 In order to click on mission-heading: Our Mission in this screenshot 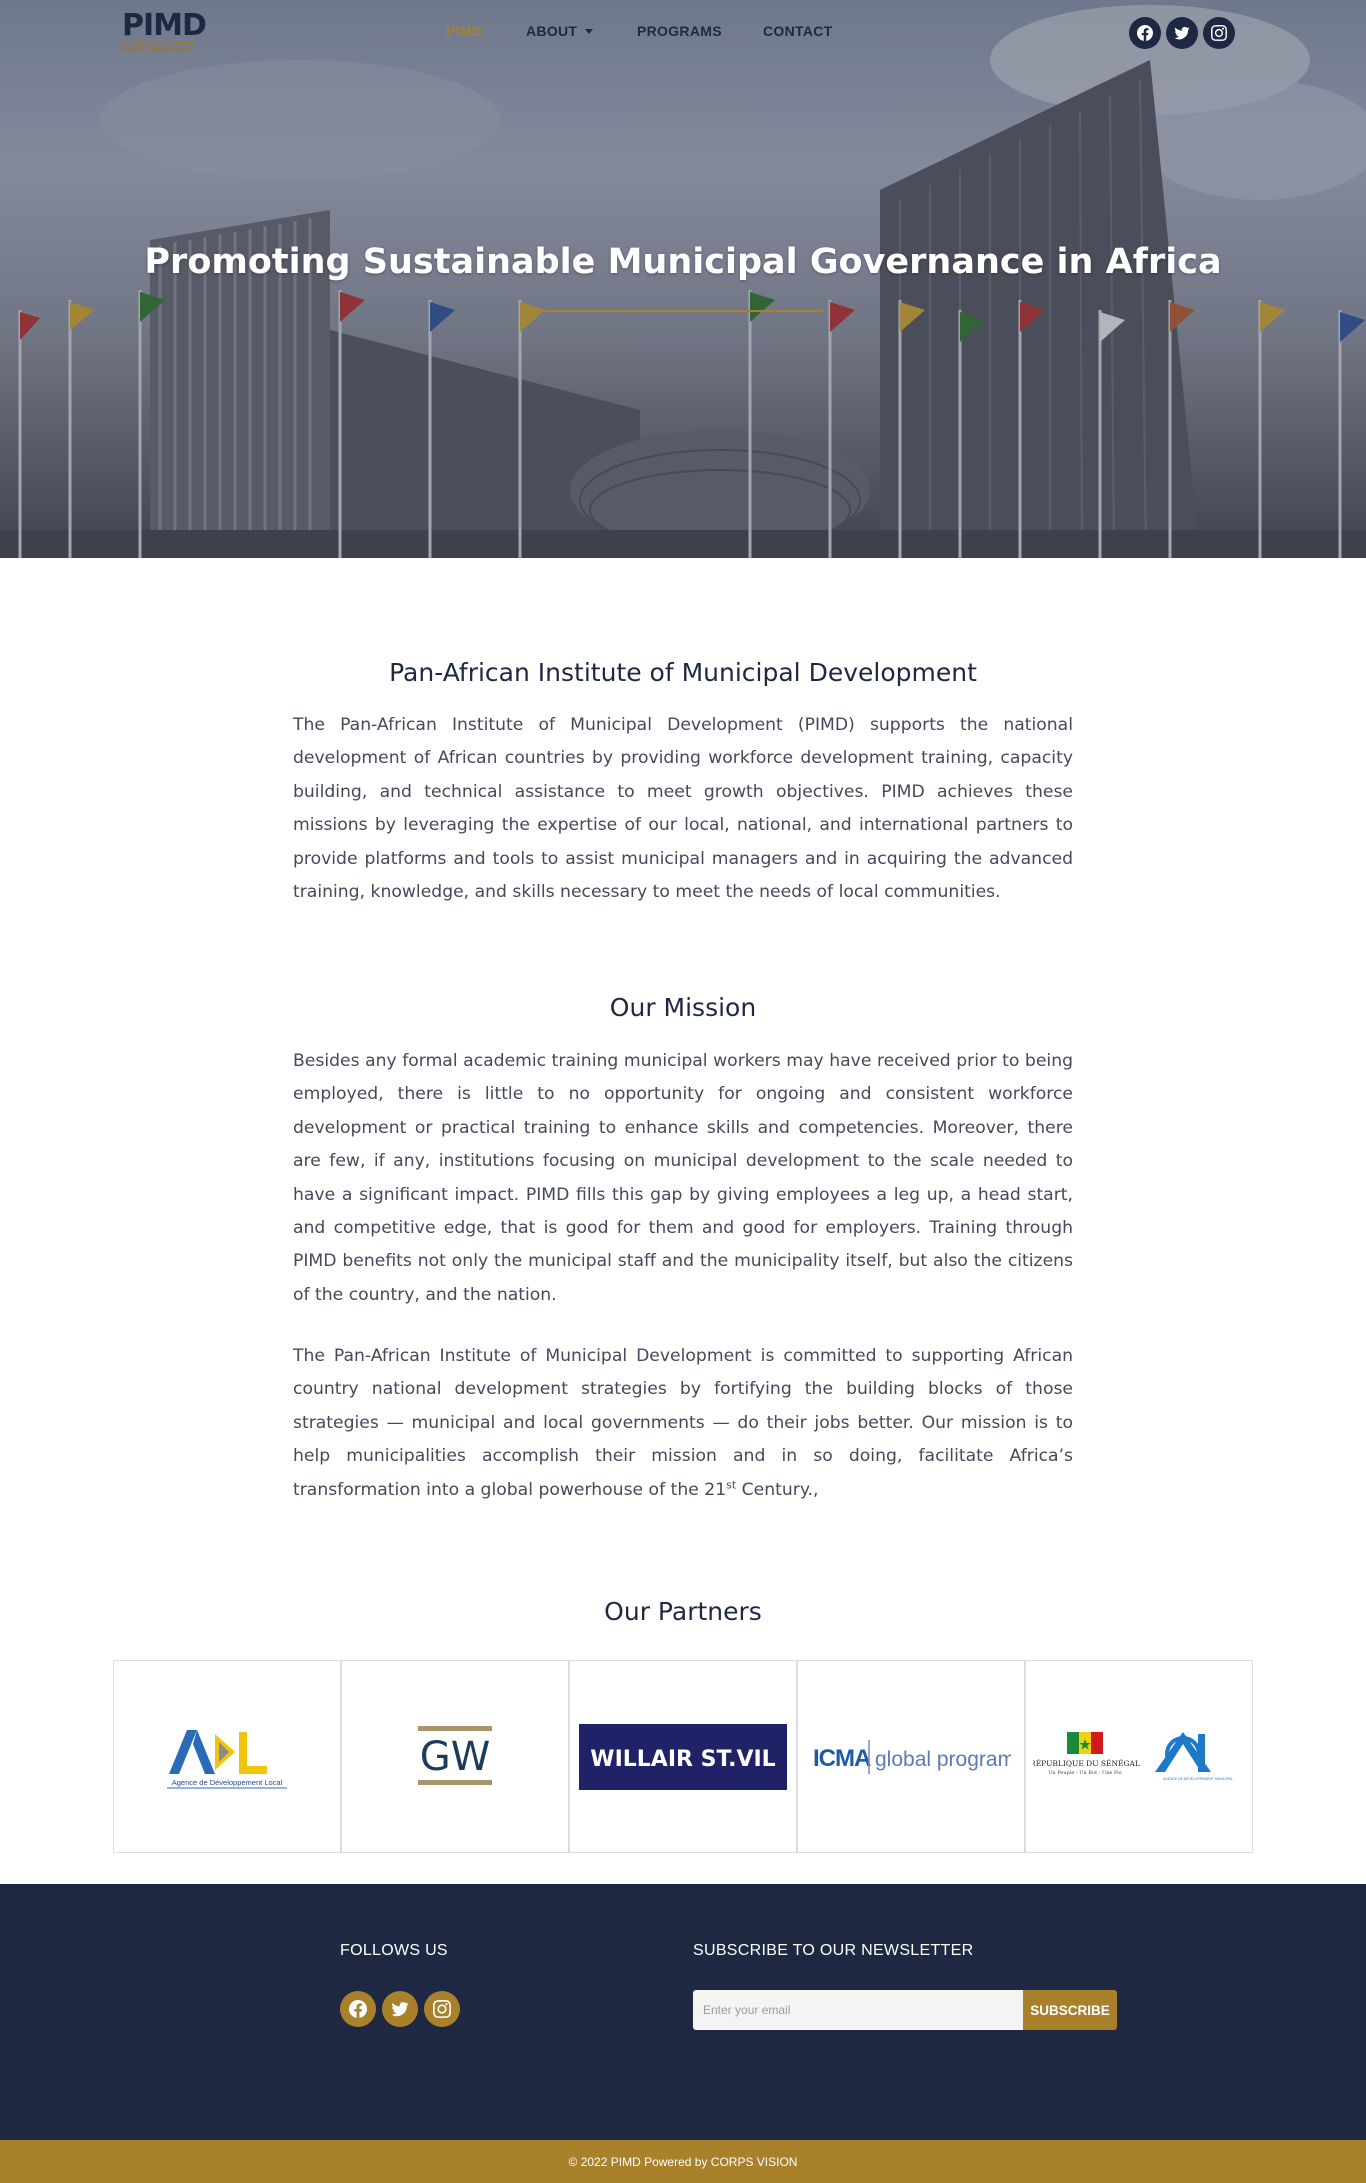, I will do `click(683, 1007)`.